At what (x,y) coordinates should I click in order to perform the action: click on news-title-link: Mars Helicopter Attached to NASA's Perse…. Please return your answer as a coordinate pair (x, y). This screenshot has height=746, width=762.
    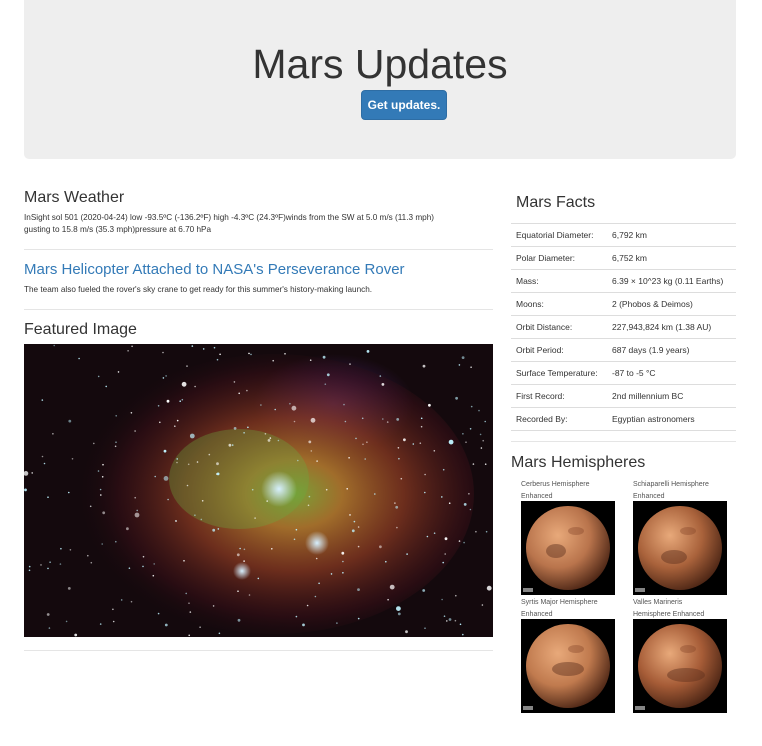
    Looking at the image, I should click on (214, 270).